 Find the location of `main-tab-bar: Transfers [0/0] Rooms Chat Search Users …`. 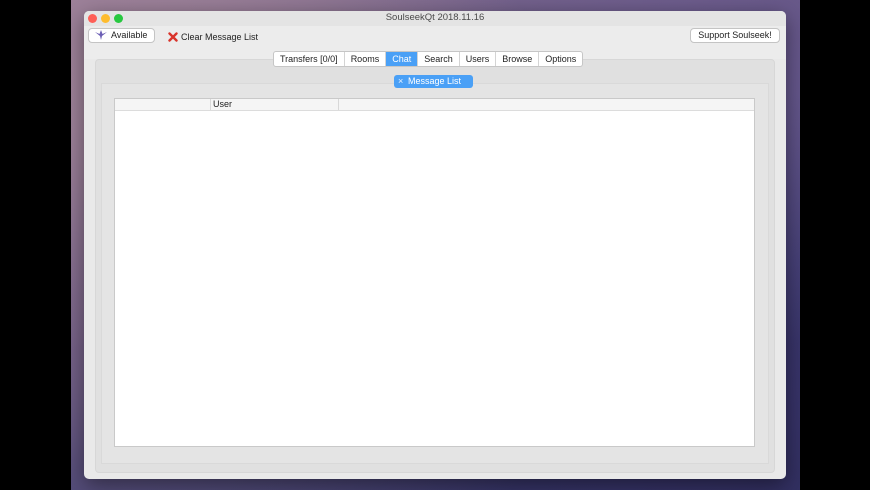

main-tab-bar: Transfers [0/0] Rooms Chat Search Users … is located at coordinates (428, 59).